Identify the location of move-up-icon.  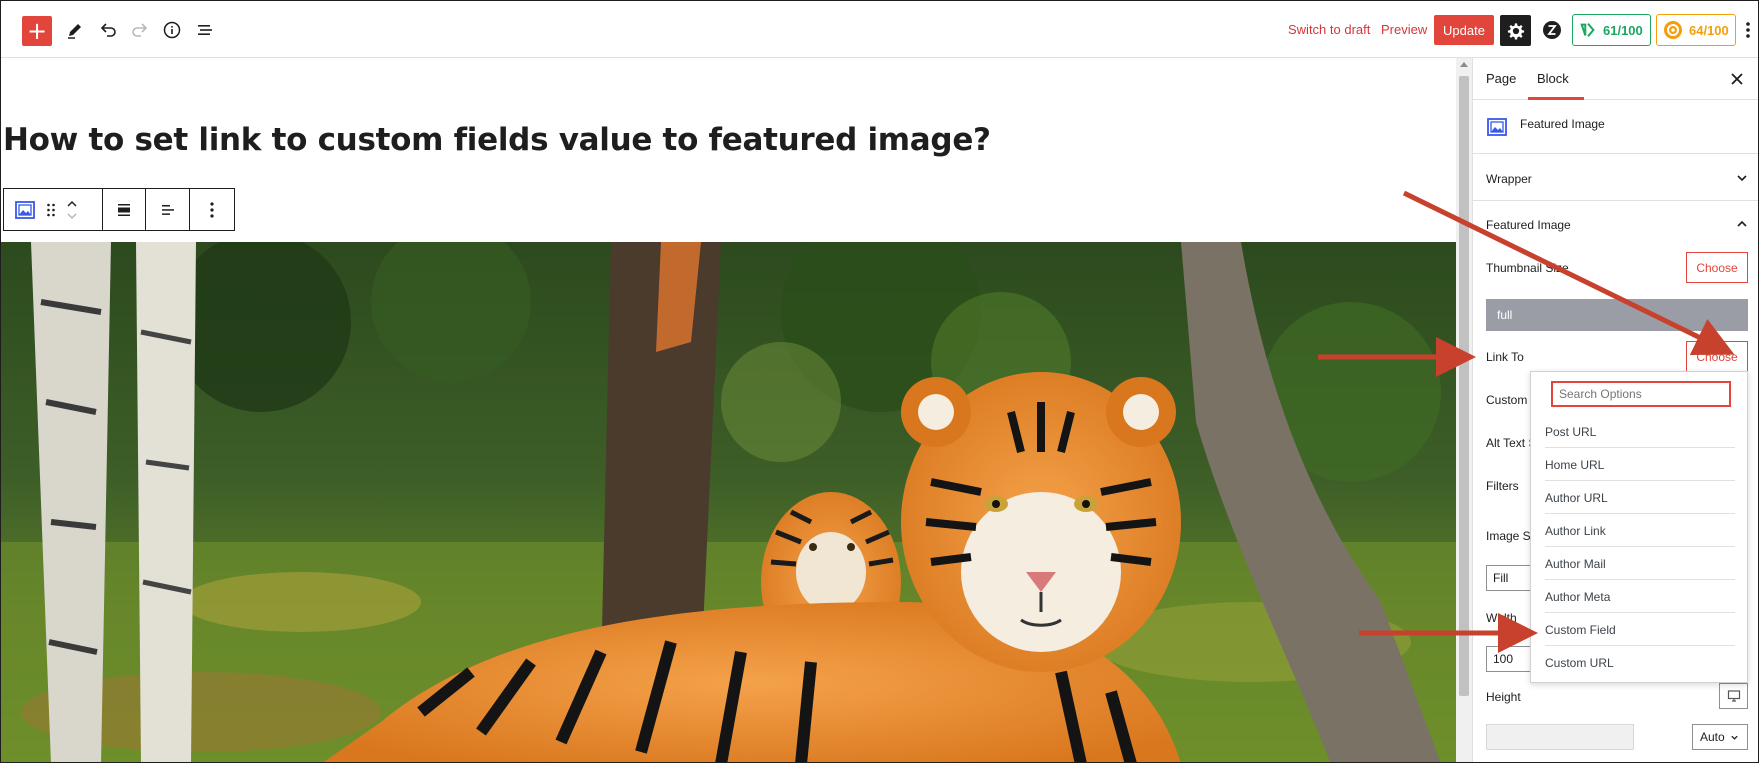
(72, 204).